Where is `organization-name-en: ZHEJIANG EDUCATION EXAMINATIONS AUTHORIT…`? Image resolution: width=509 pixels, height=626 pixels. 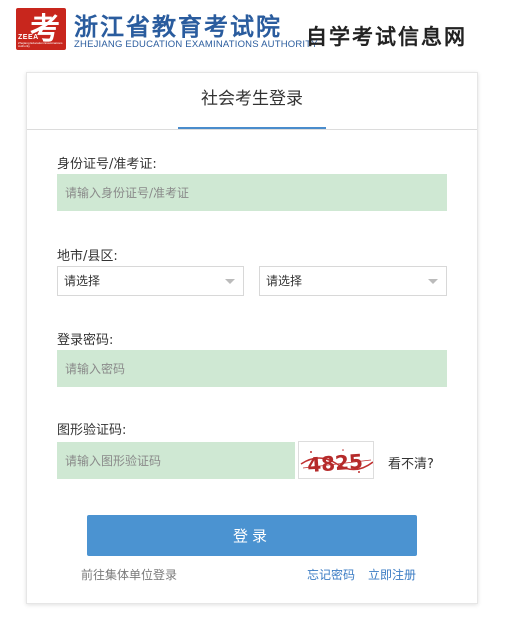 organization-name-en: ZHEJIANG EDUCATION EXAMINATIONS AUTHORIT… is located at coordinates (196, 44).